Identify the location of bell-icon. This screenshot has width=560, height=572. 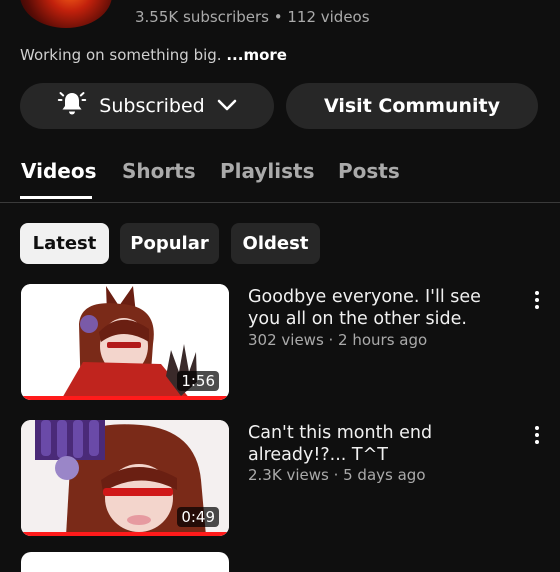
(72, 106).